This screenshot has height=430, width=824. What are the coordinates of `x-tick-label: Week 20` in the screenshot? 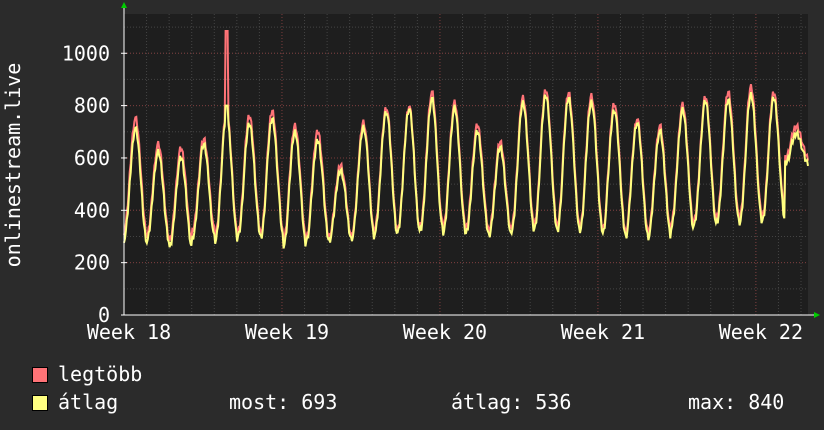 It's located at (445, 332).